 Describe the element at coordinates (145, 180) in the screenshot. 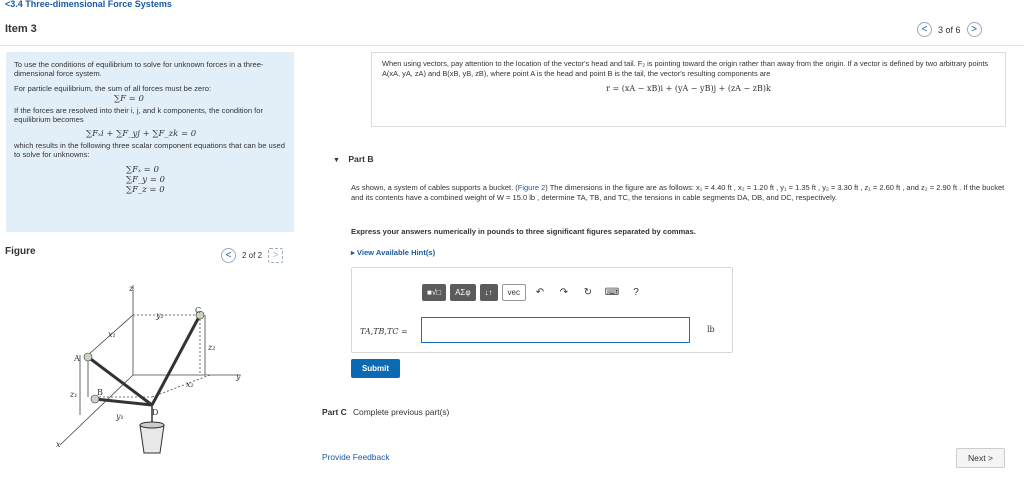

I see `equation-fy: ∑F_y = 0` at that location.